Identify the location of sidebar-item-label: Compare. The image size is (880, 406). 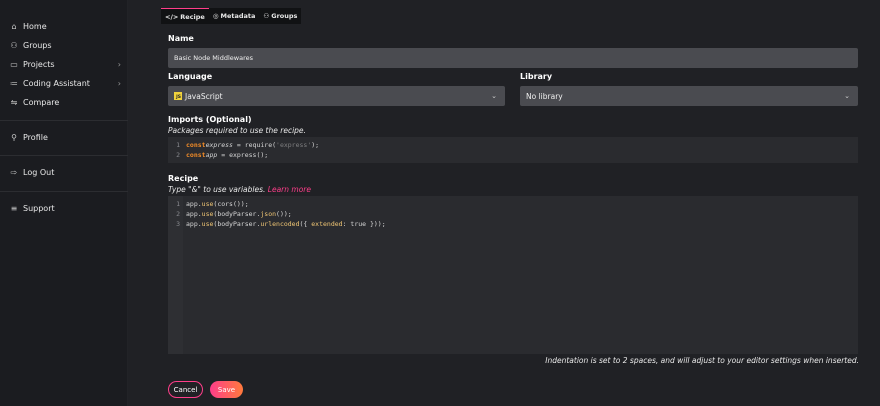
(41, 102).